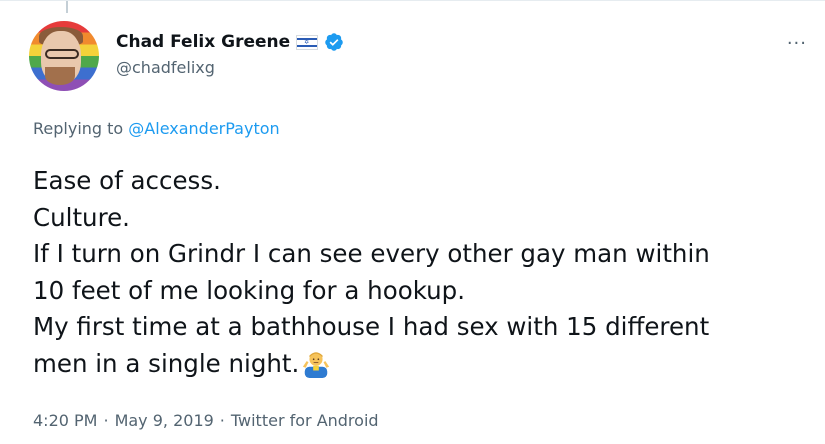  Describe the element at coordinates (334, 42) in the screenshot. I see `verified-badge-icon` at that location.